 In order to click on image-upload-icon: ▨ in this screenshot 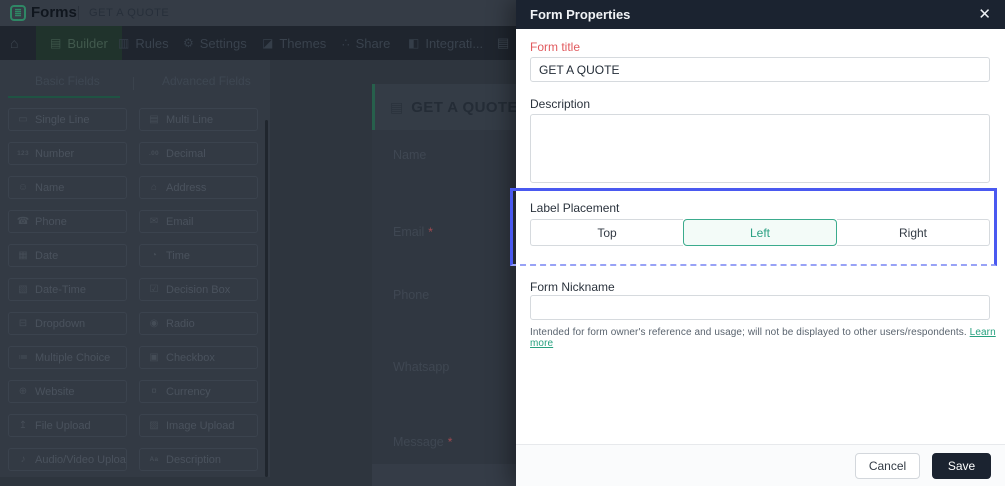, I will do `click(154, 425)`.